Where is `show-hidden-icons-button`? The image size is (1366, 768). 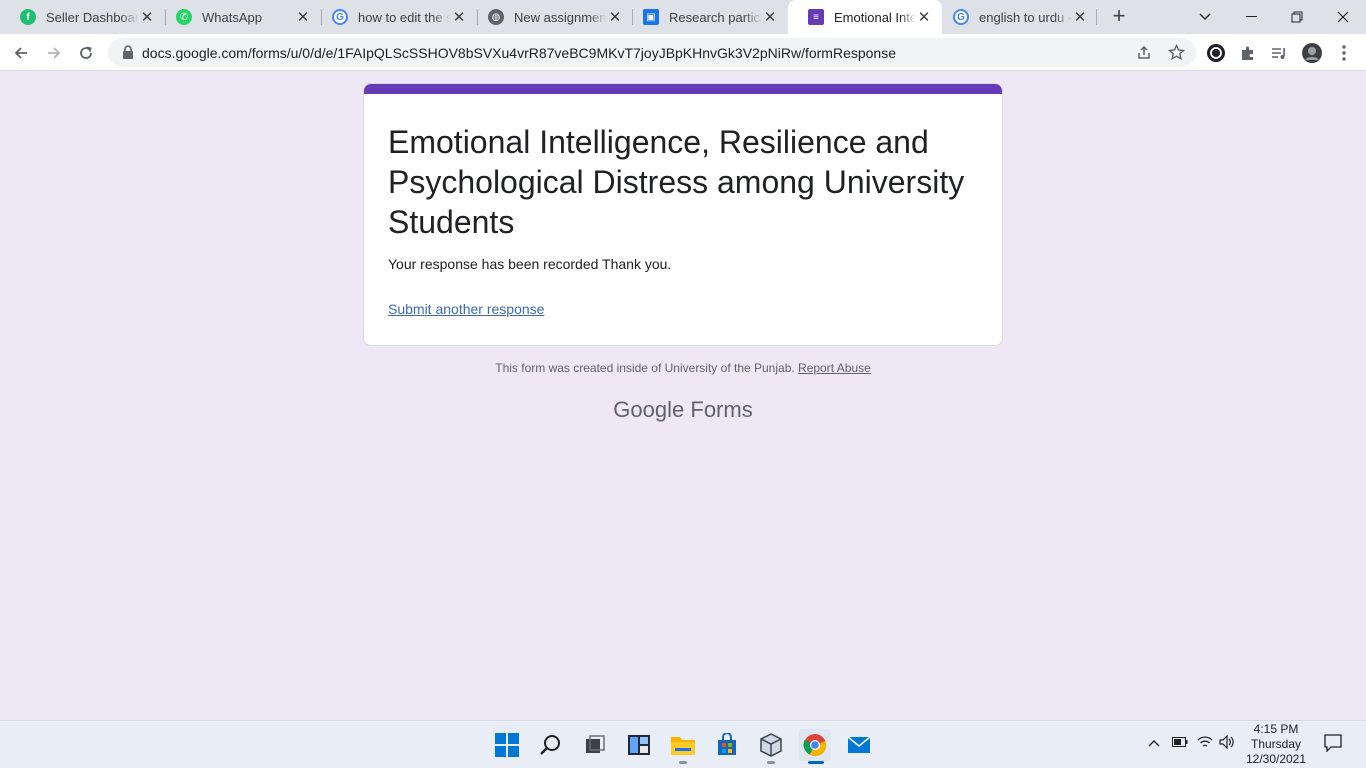
show-hidden-icons-button is located at coordinates (1154, 742).